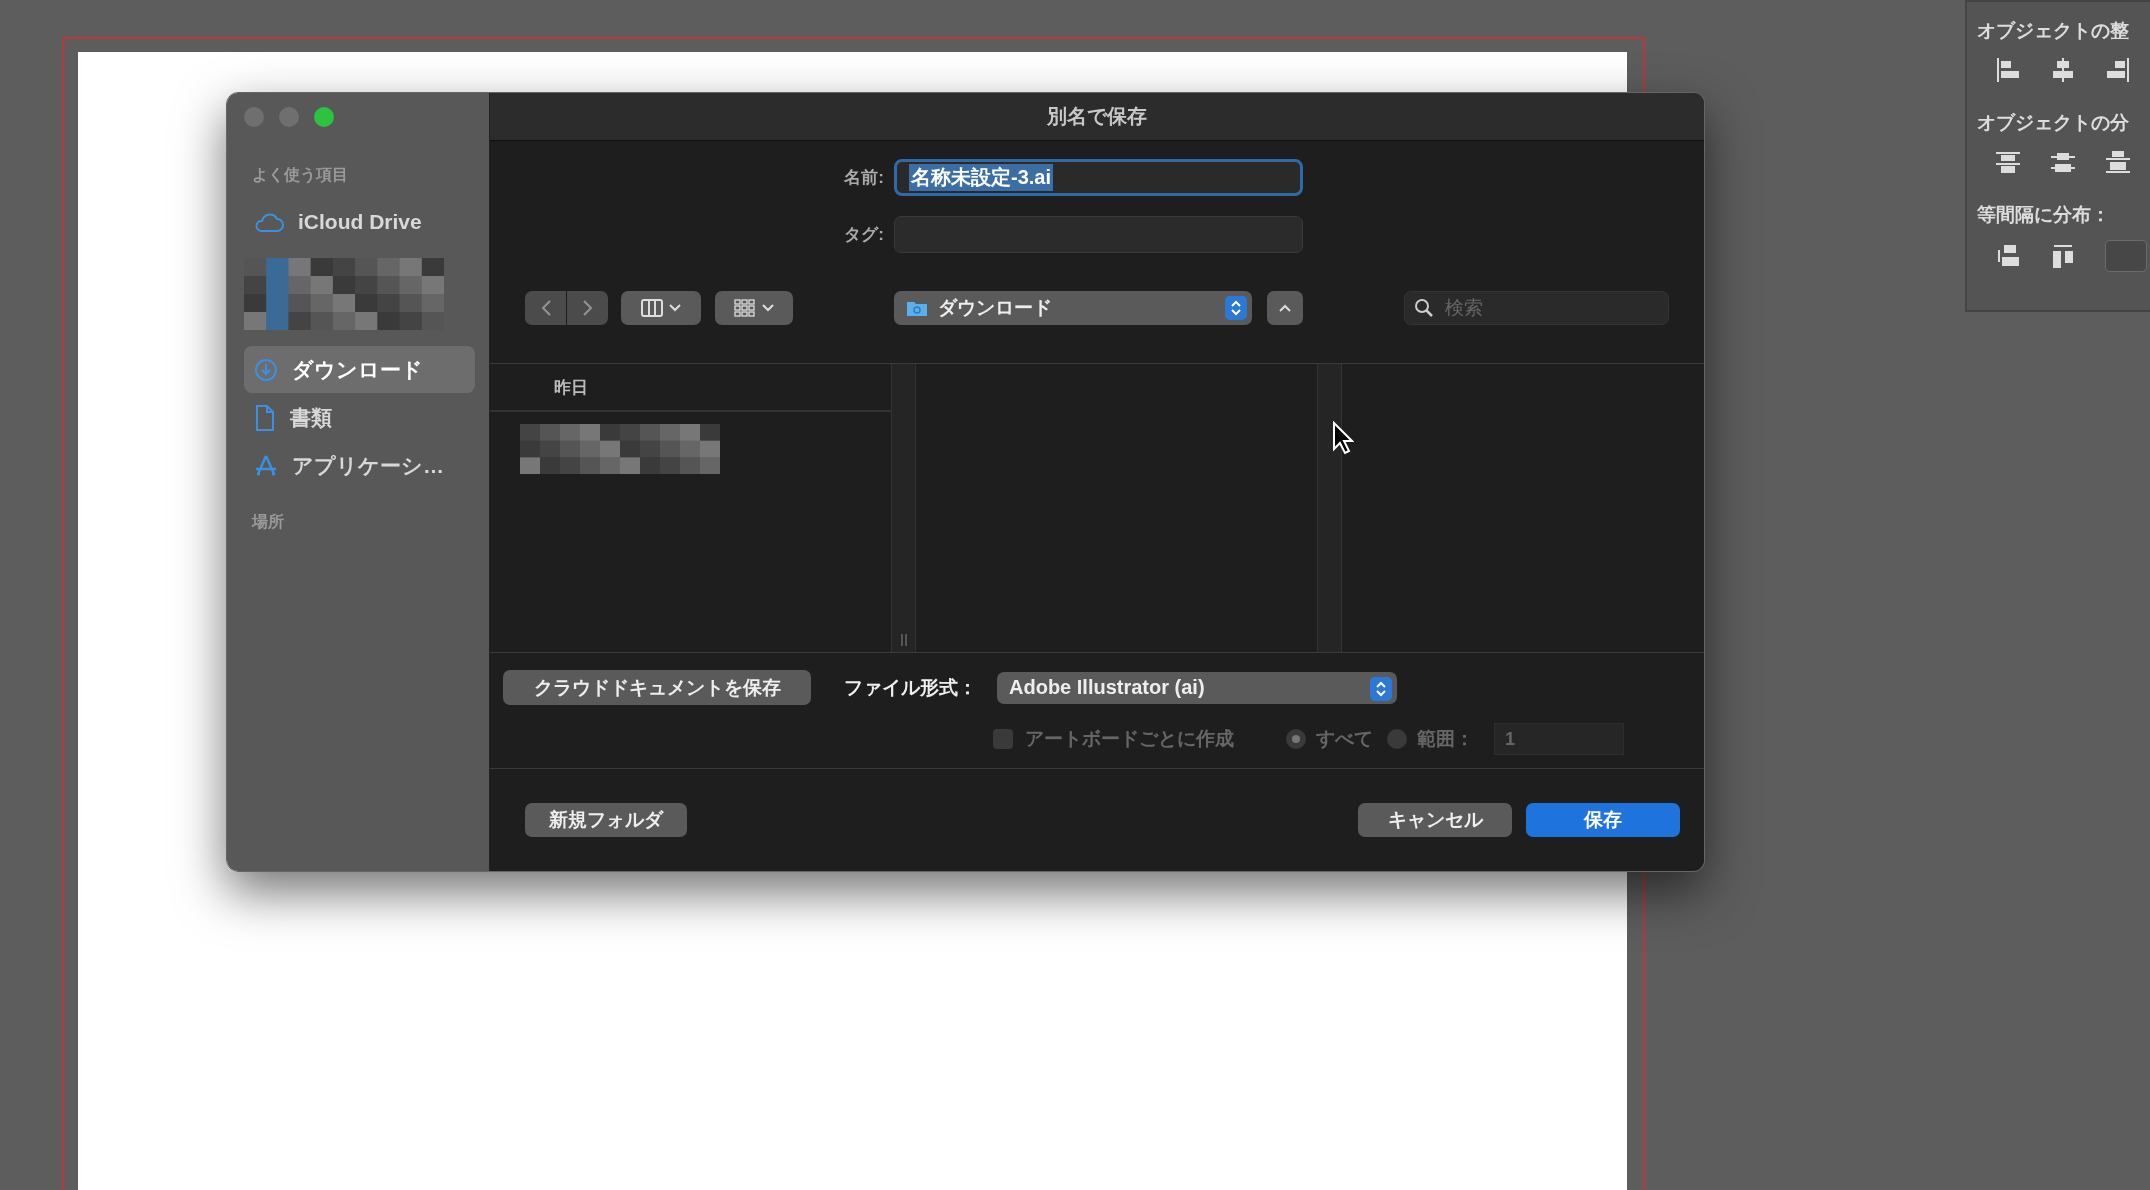 Image resolution: width=2150 pixels, height=1190 pixels. Describe the element at coordinates (911, 687) in the screenshot. I see `format-label: ファイル形式：` at that location.